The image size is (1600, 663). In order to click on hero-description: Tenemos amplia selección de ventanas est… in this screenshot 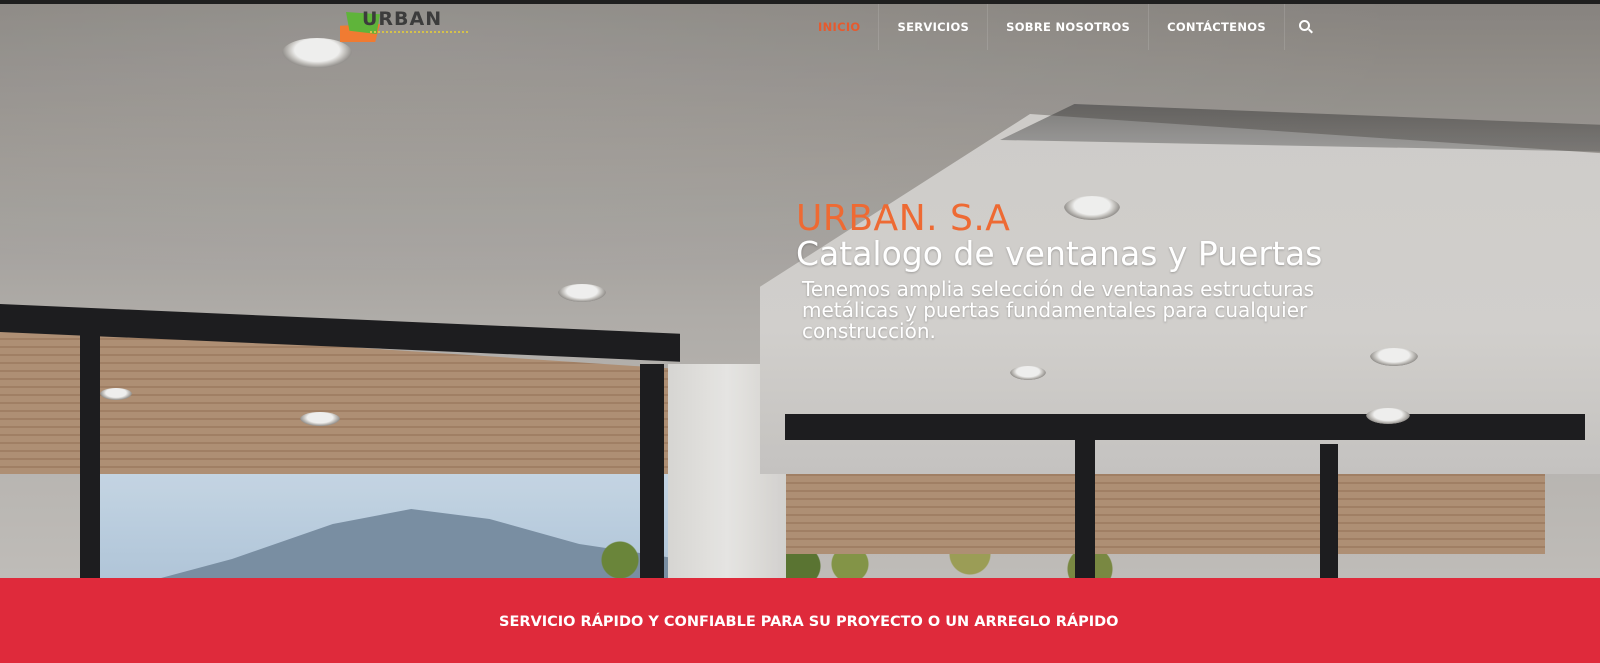, I will do `click(1058, 310)`.